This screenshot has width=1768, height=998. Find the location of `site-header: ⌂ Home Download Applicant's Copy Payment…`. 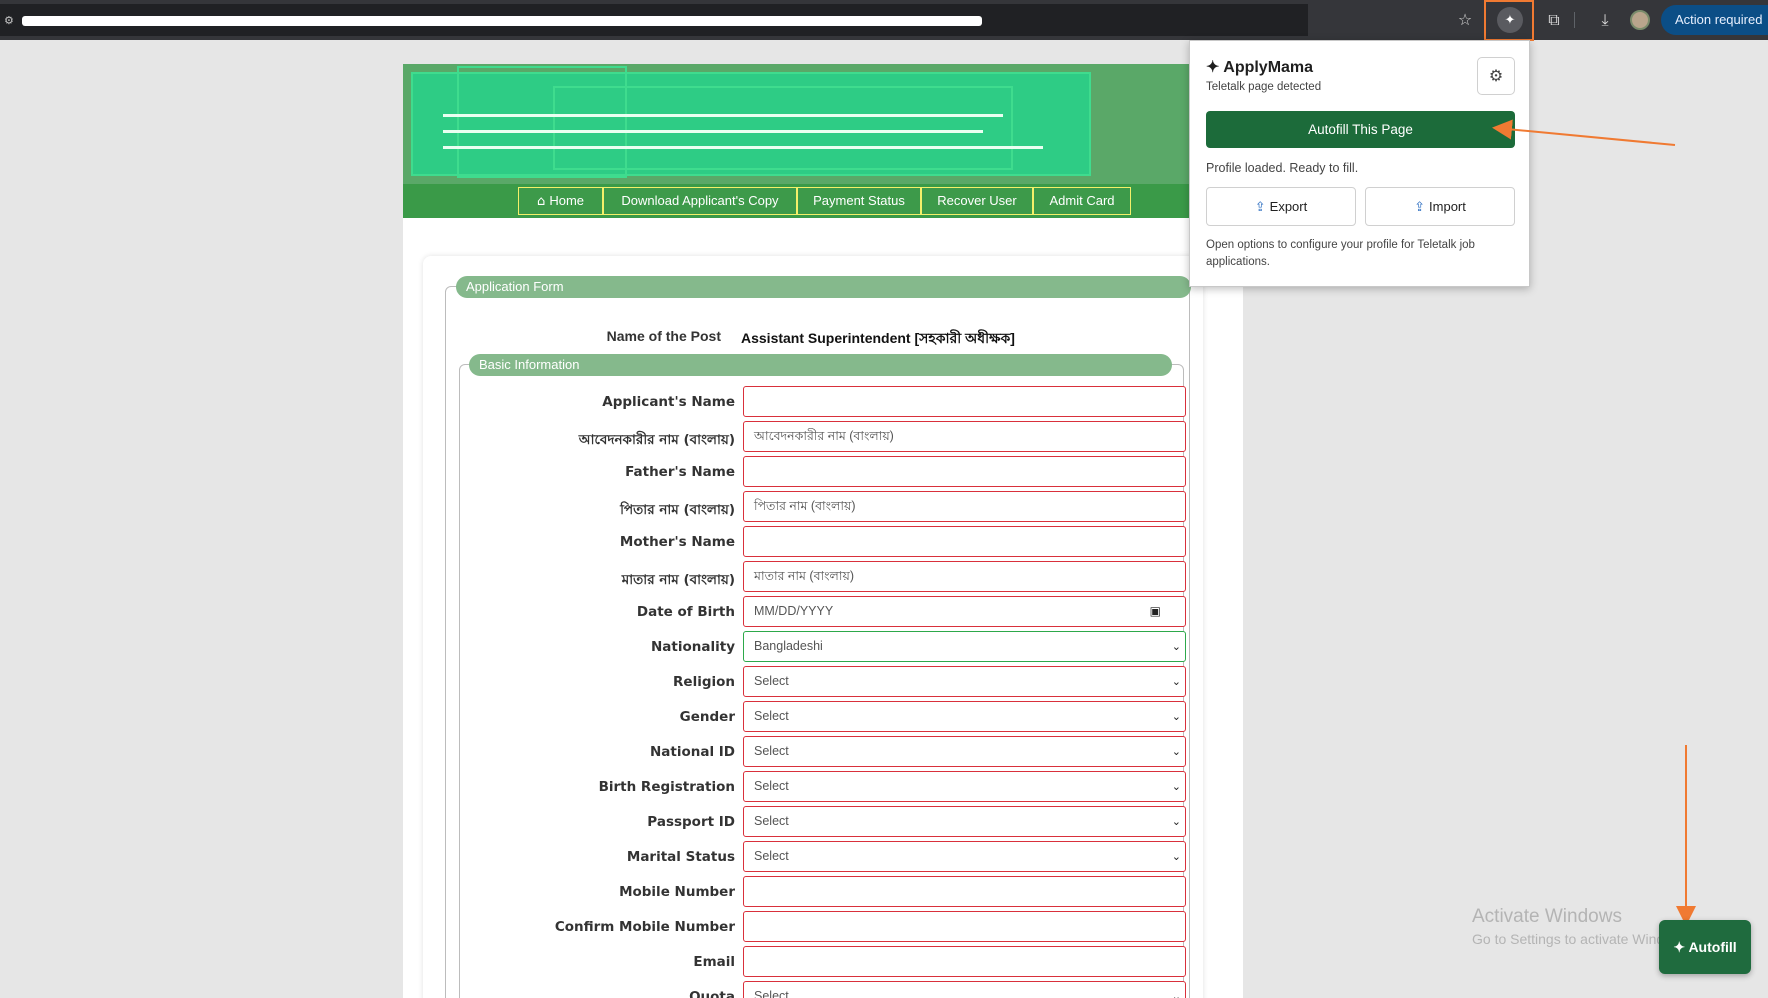

site-header: ⌂ Home Download Applicant's Copy Payment… is located at coordinates (823, 141).